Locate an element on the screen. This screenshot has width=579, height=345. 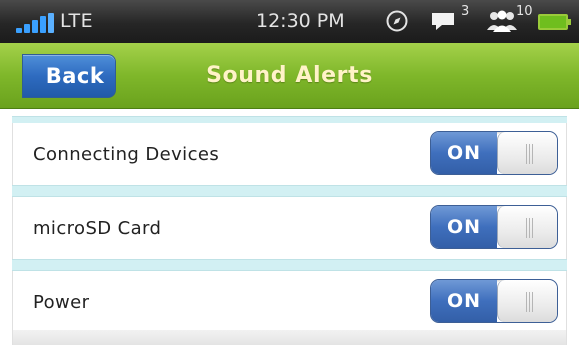
carrier-label: LTE is located at coordinates (77, 21).